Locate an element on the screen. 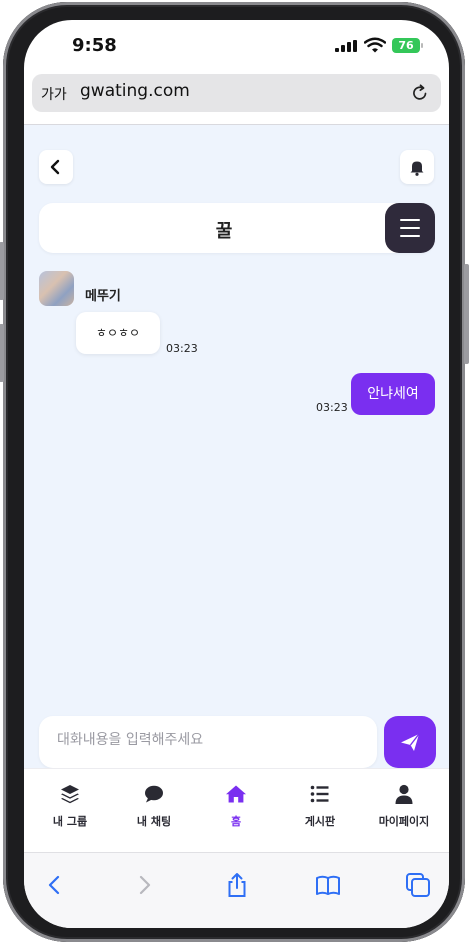 The image size is (470, 946). notification-button is located at coordinates (417, 167).